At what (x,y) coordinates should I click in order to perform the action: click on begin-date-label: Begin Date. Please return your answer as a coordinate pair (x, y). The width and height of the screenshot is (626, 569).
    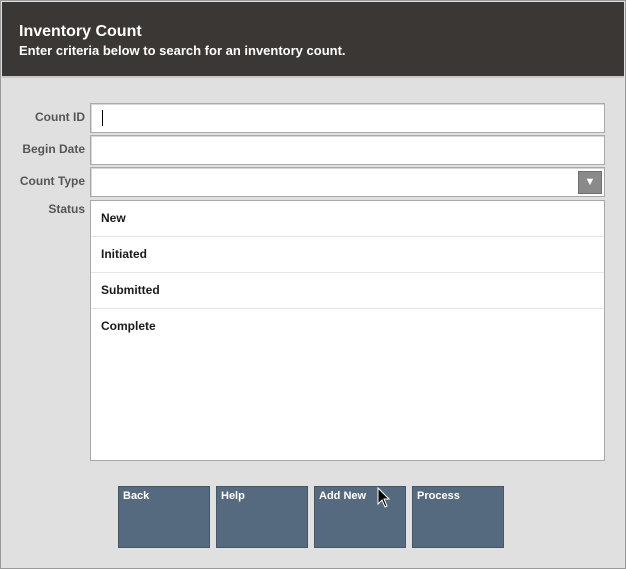
    Looking at the image, I should click on (53, 149).